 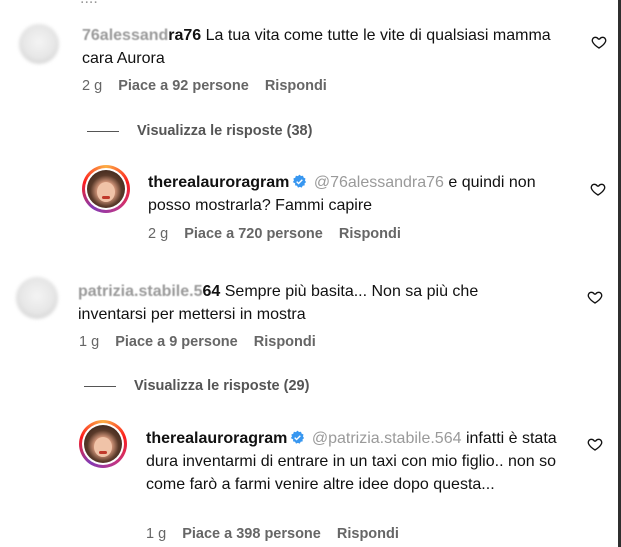 I want to click on likes-count: Piace a 9 persone, so click(x=176, y=342).